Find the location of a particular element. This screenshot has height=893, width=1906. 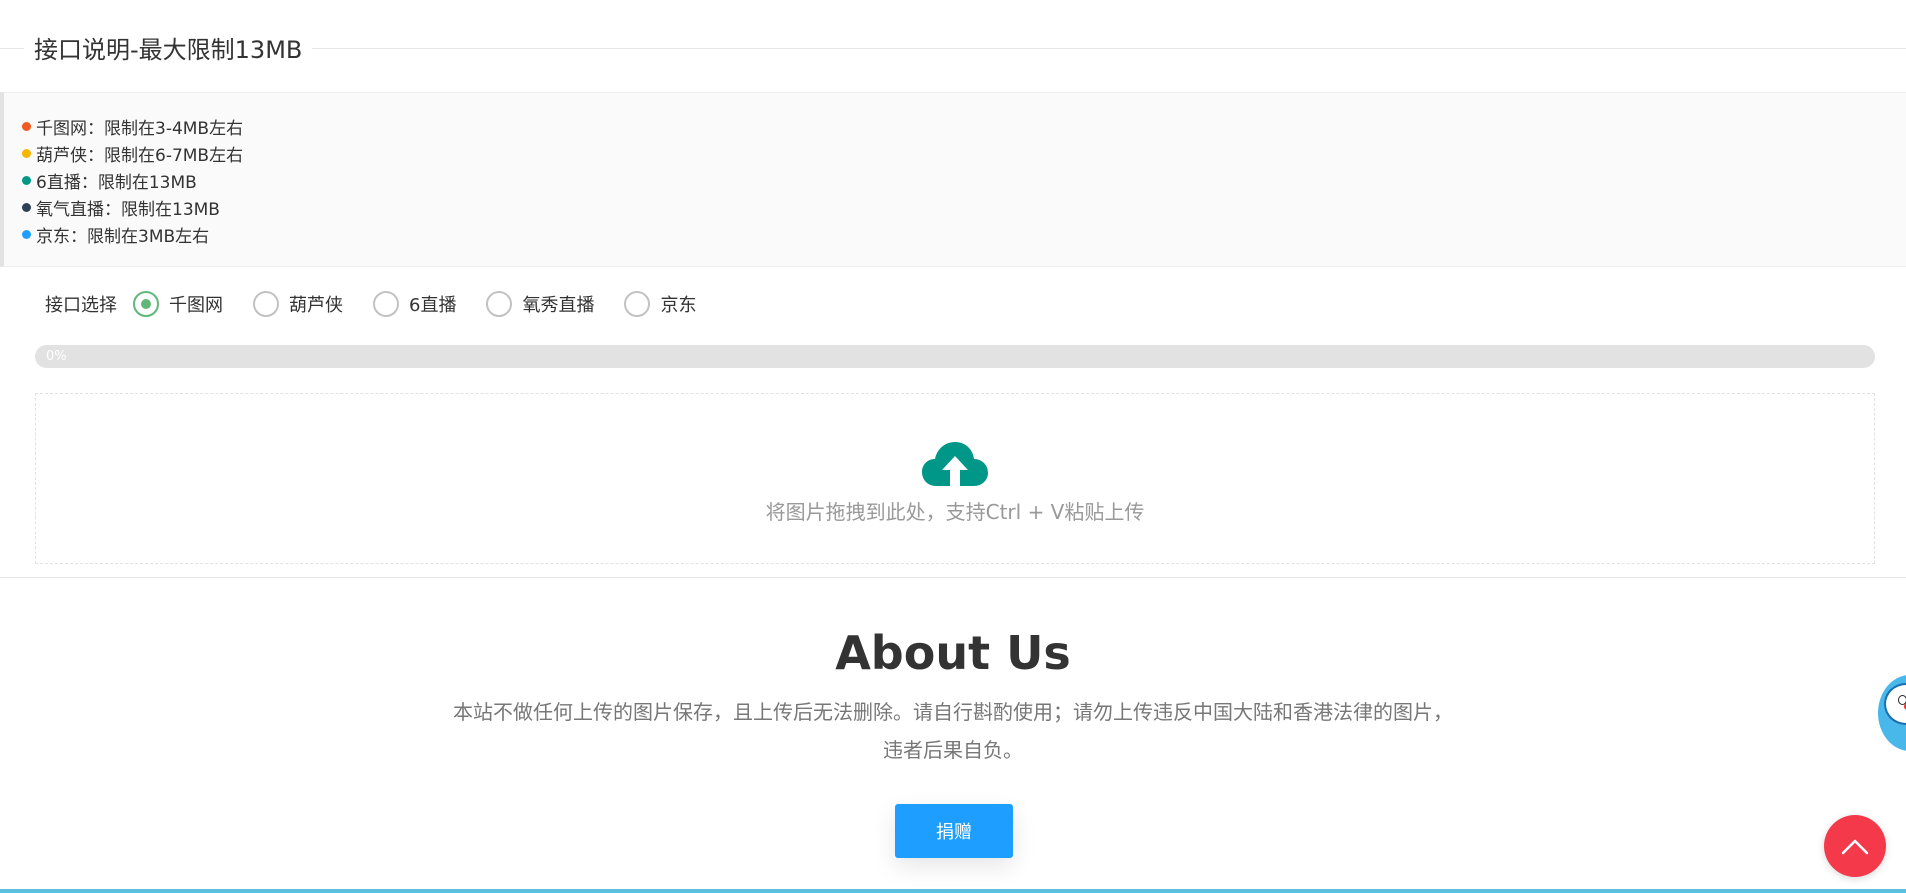

limit-item: 千图网：限制在3-4MB左右 is located at coordinates (964, 126).